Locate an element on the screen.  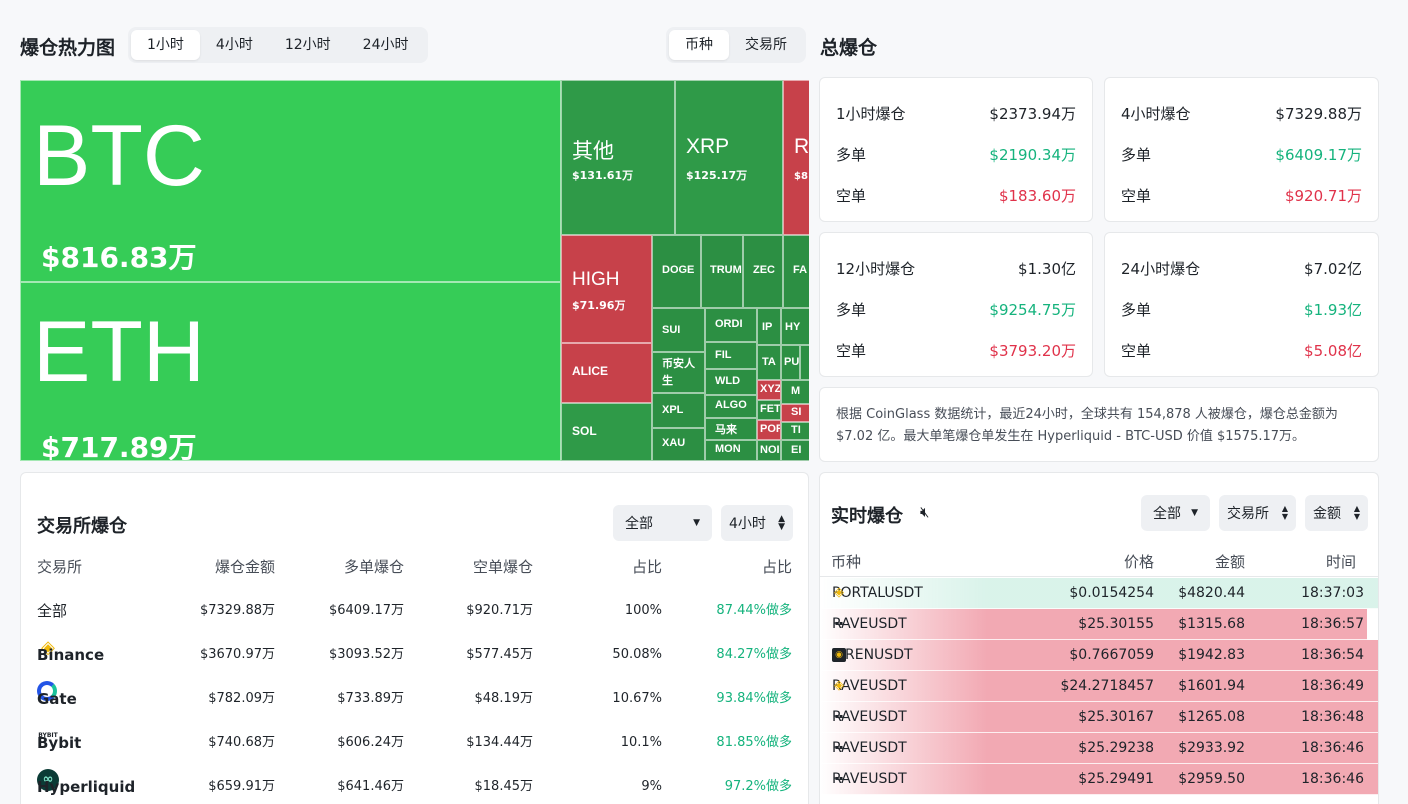
tile-alice: ALICE is located at coordinates (606, 373).